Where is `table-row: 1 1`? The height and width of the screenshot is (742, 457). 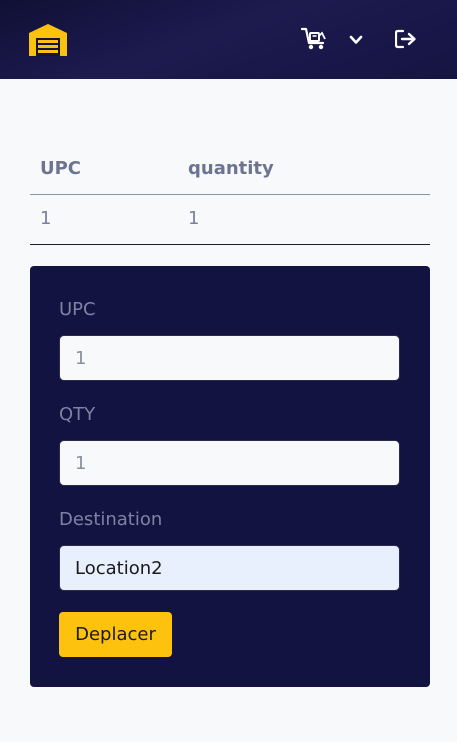 table-row: 1 1 is located at coordinates (230, 220).